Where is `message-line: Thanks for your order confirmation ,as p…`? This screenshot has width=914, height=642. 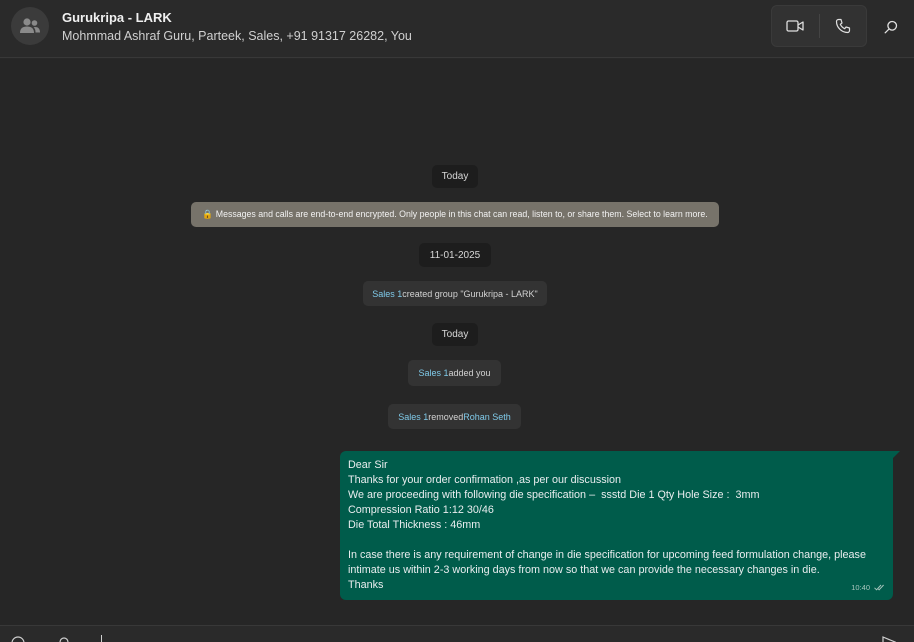 message-line: Thanks for your order confirmation ,as p… is located at coordinates (485, 480).